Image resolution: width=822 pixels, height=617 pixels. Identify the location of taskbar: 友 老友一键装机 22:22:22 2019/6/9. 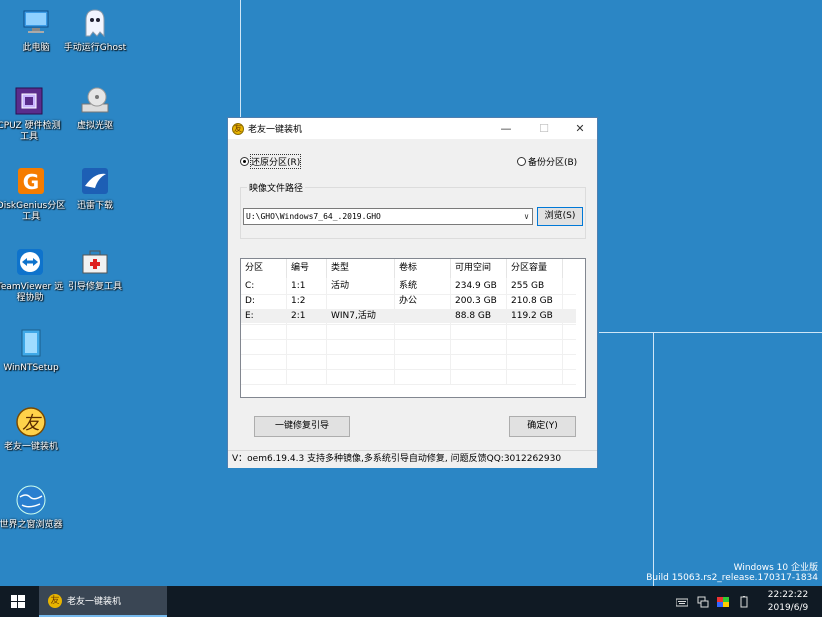
(411, 601).